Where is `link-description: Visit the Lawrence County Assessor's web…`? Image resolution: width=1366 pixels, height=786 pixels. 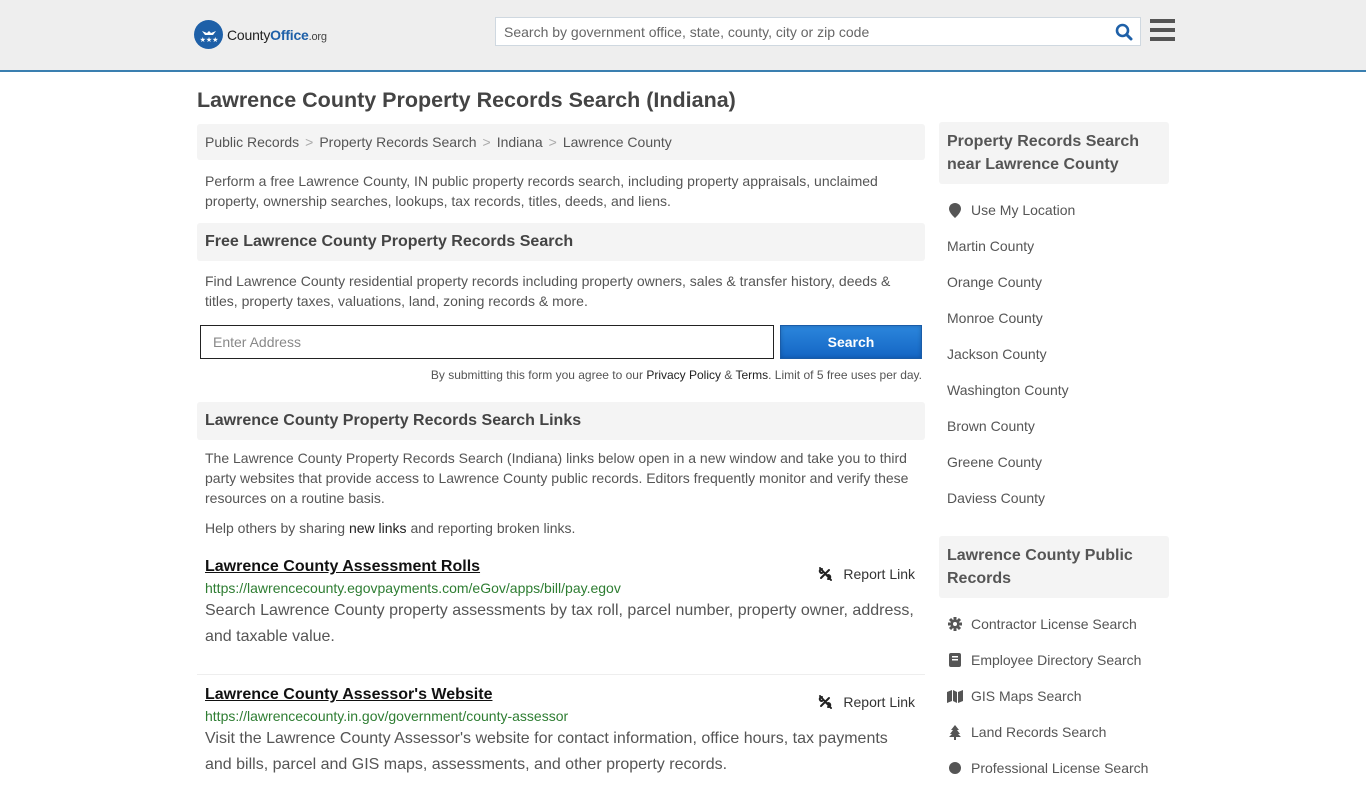 link-description: Visit the Lawrence County Assessor's web… is located at coordinates (546, 751).